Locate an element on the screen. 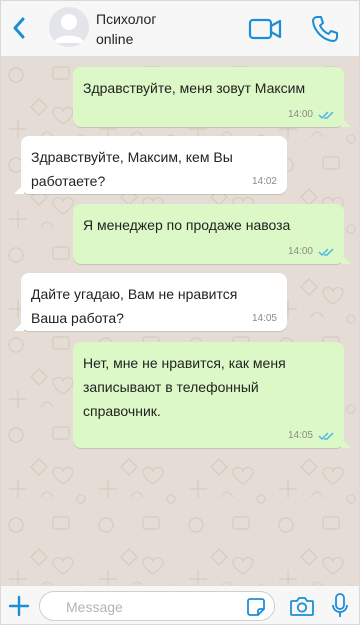 The height and width of the screenshot is (625, 360). attach-button is located at coordinates (19, 606).